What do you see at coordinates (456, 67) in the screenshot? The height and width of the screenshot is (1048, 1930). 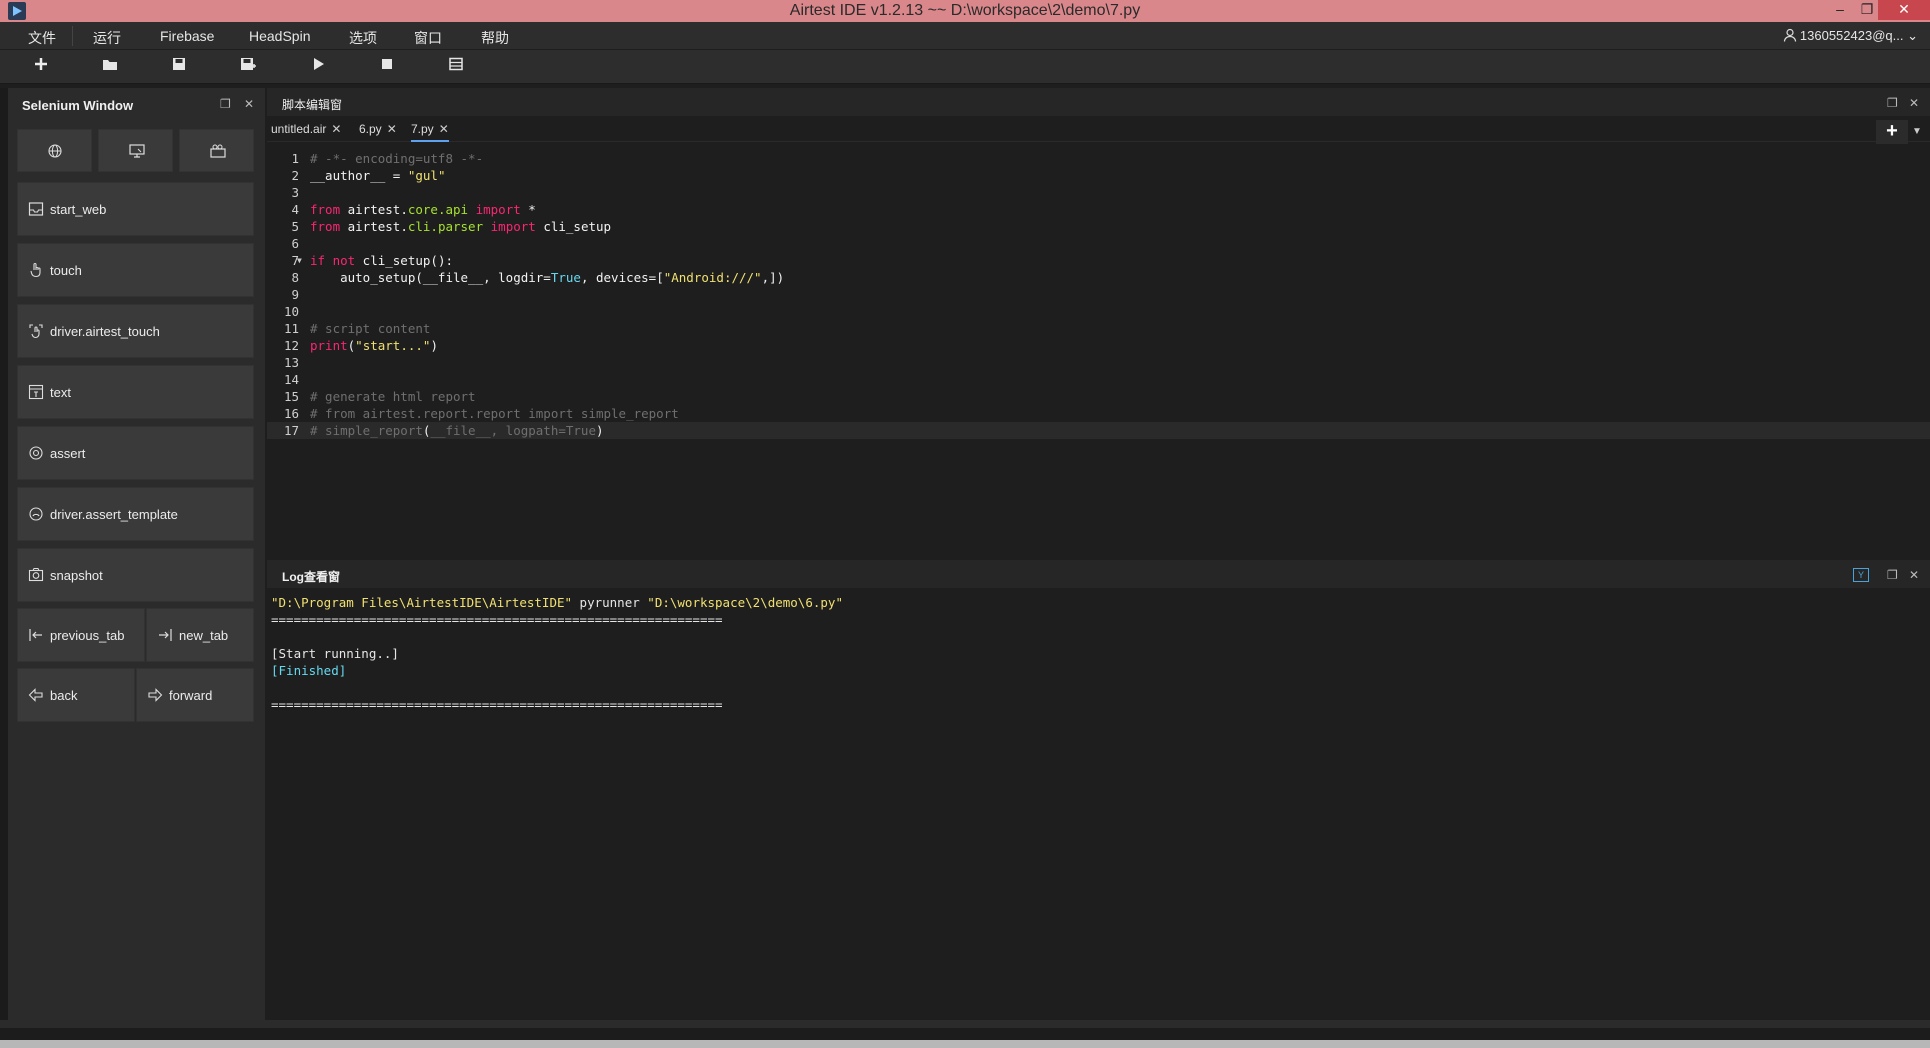 I see `log-icon` at bounding box center [456, 67].